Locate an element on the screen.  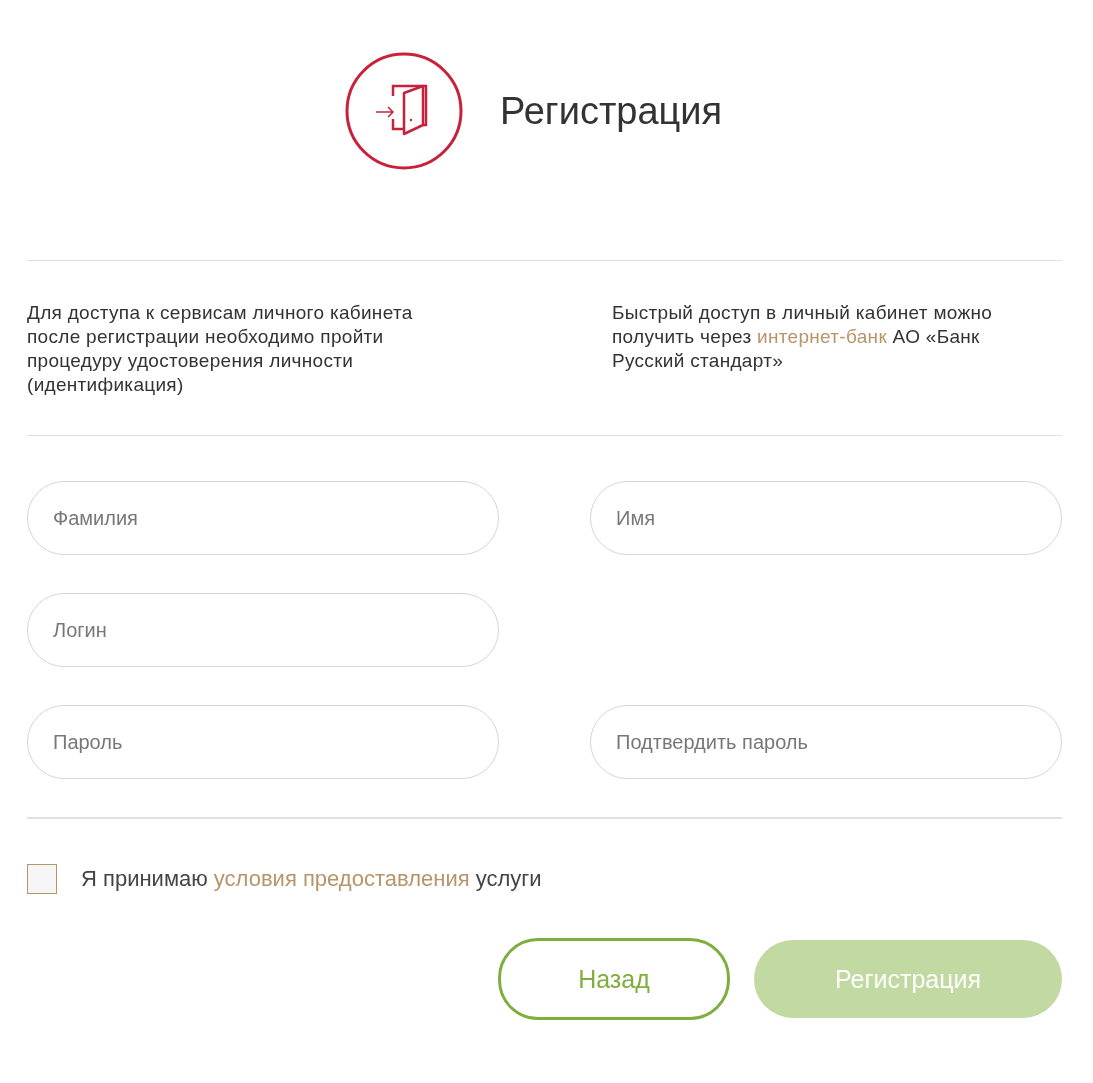
agreement-text: Я принимаю условия предоставления услуги is located at coordinates (311, 879).